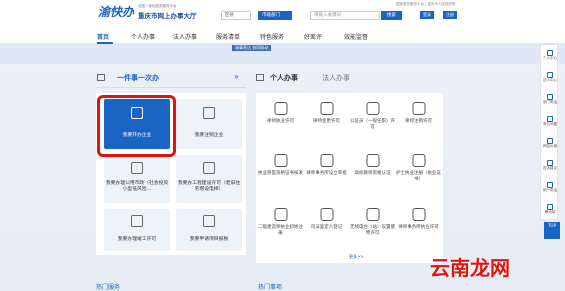 This screenshot has height=291, width=565. I want to click on section-title-one-thing: 一件事一次办, so click(138, 78).